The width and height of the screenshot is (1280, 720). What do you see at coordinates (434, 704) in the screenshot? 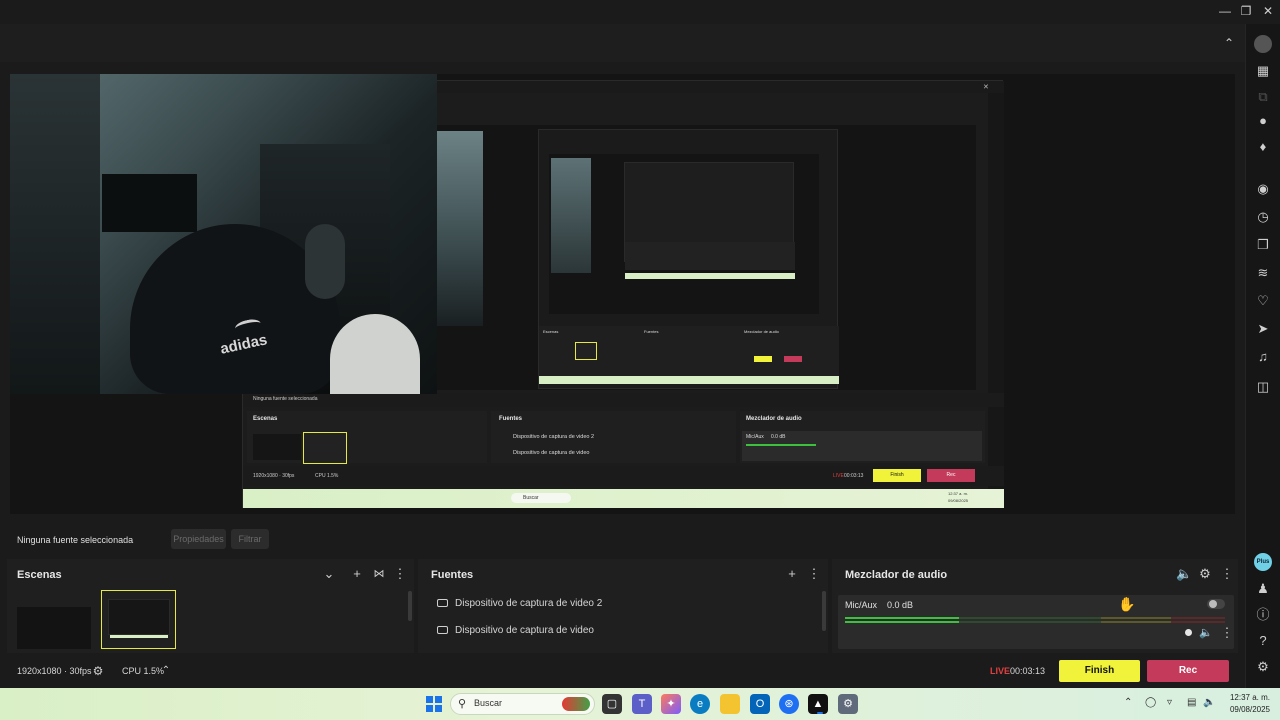
I see `windows-start-icon` at bounding box center [434, 704].